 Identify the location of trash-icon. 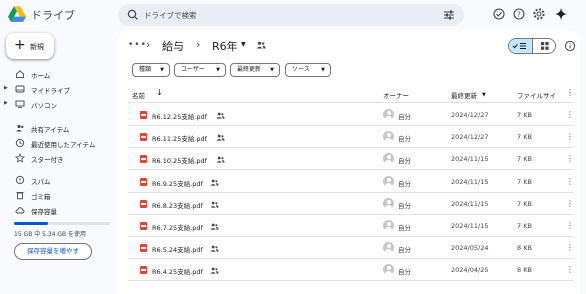
(20, 196).